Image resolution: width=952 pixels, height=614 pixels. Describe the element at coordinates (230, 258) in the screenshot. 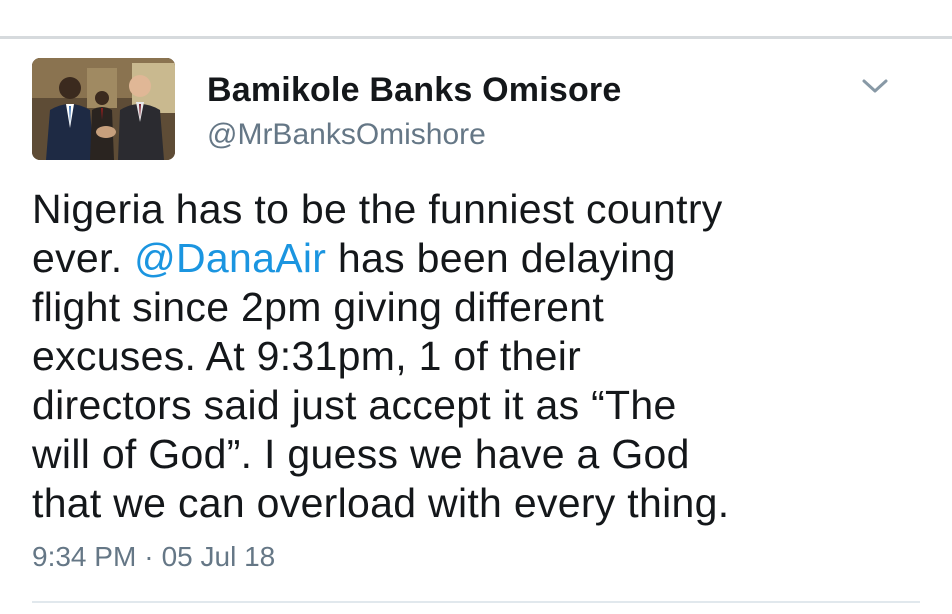

I see `mention-link: @DanaAir` at that location.